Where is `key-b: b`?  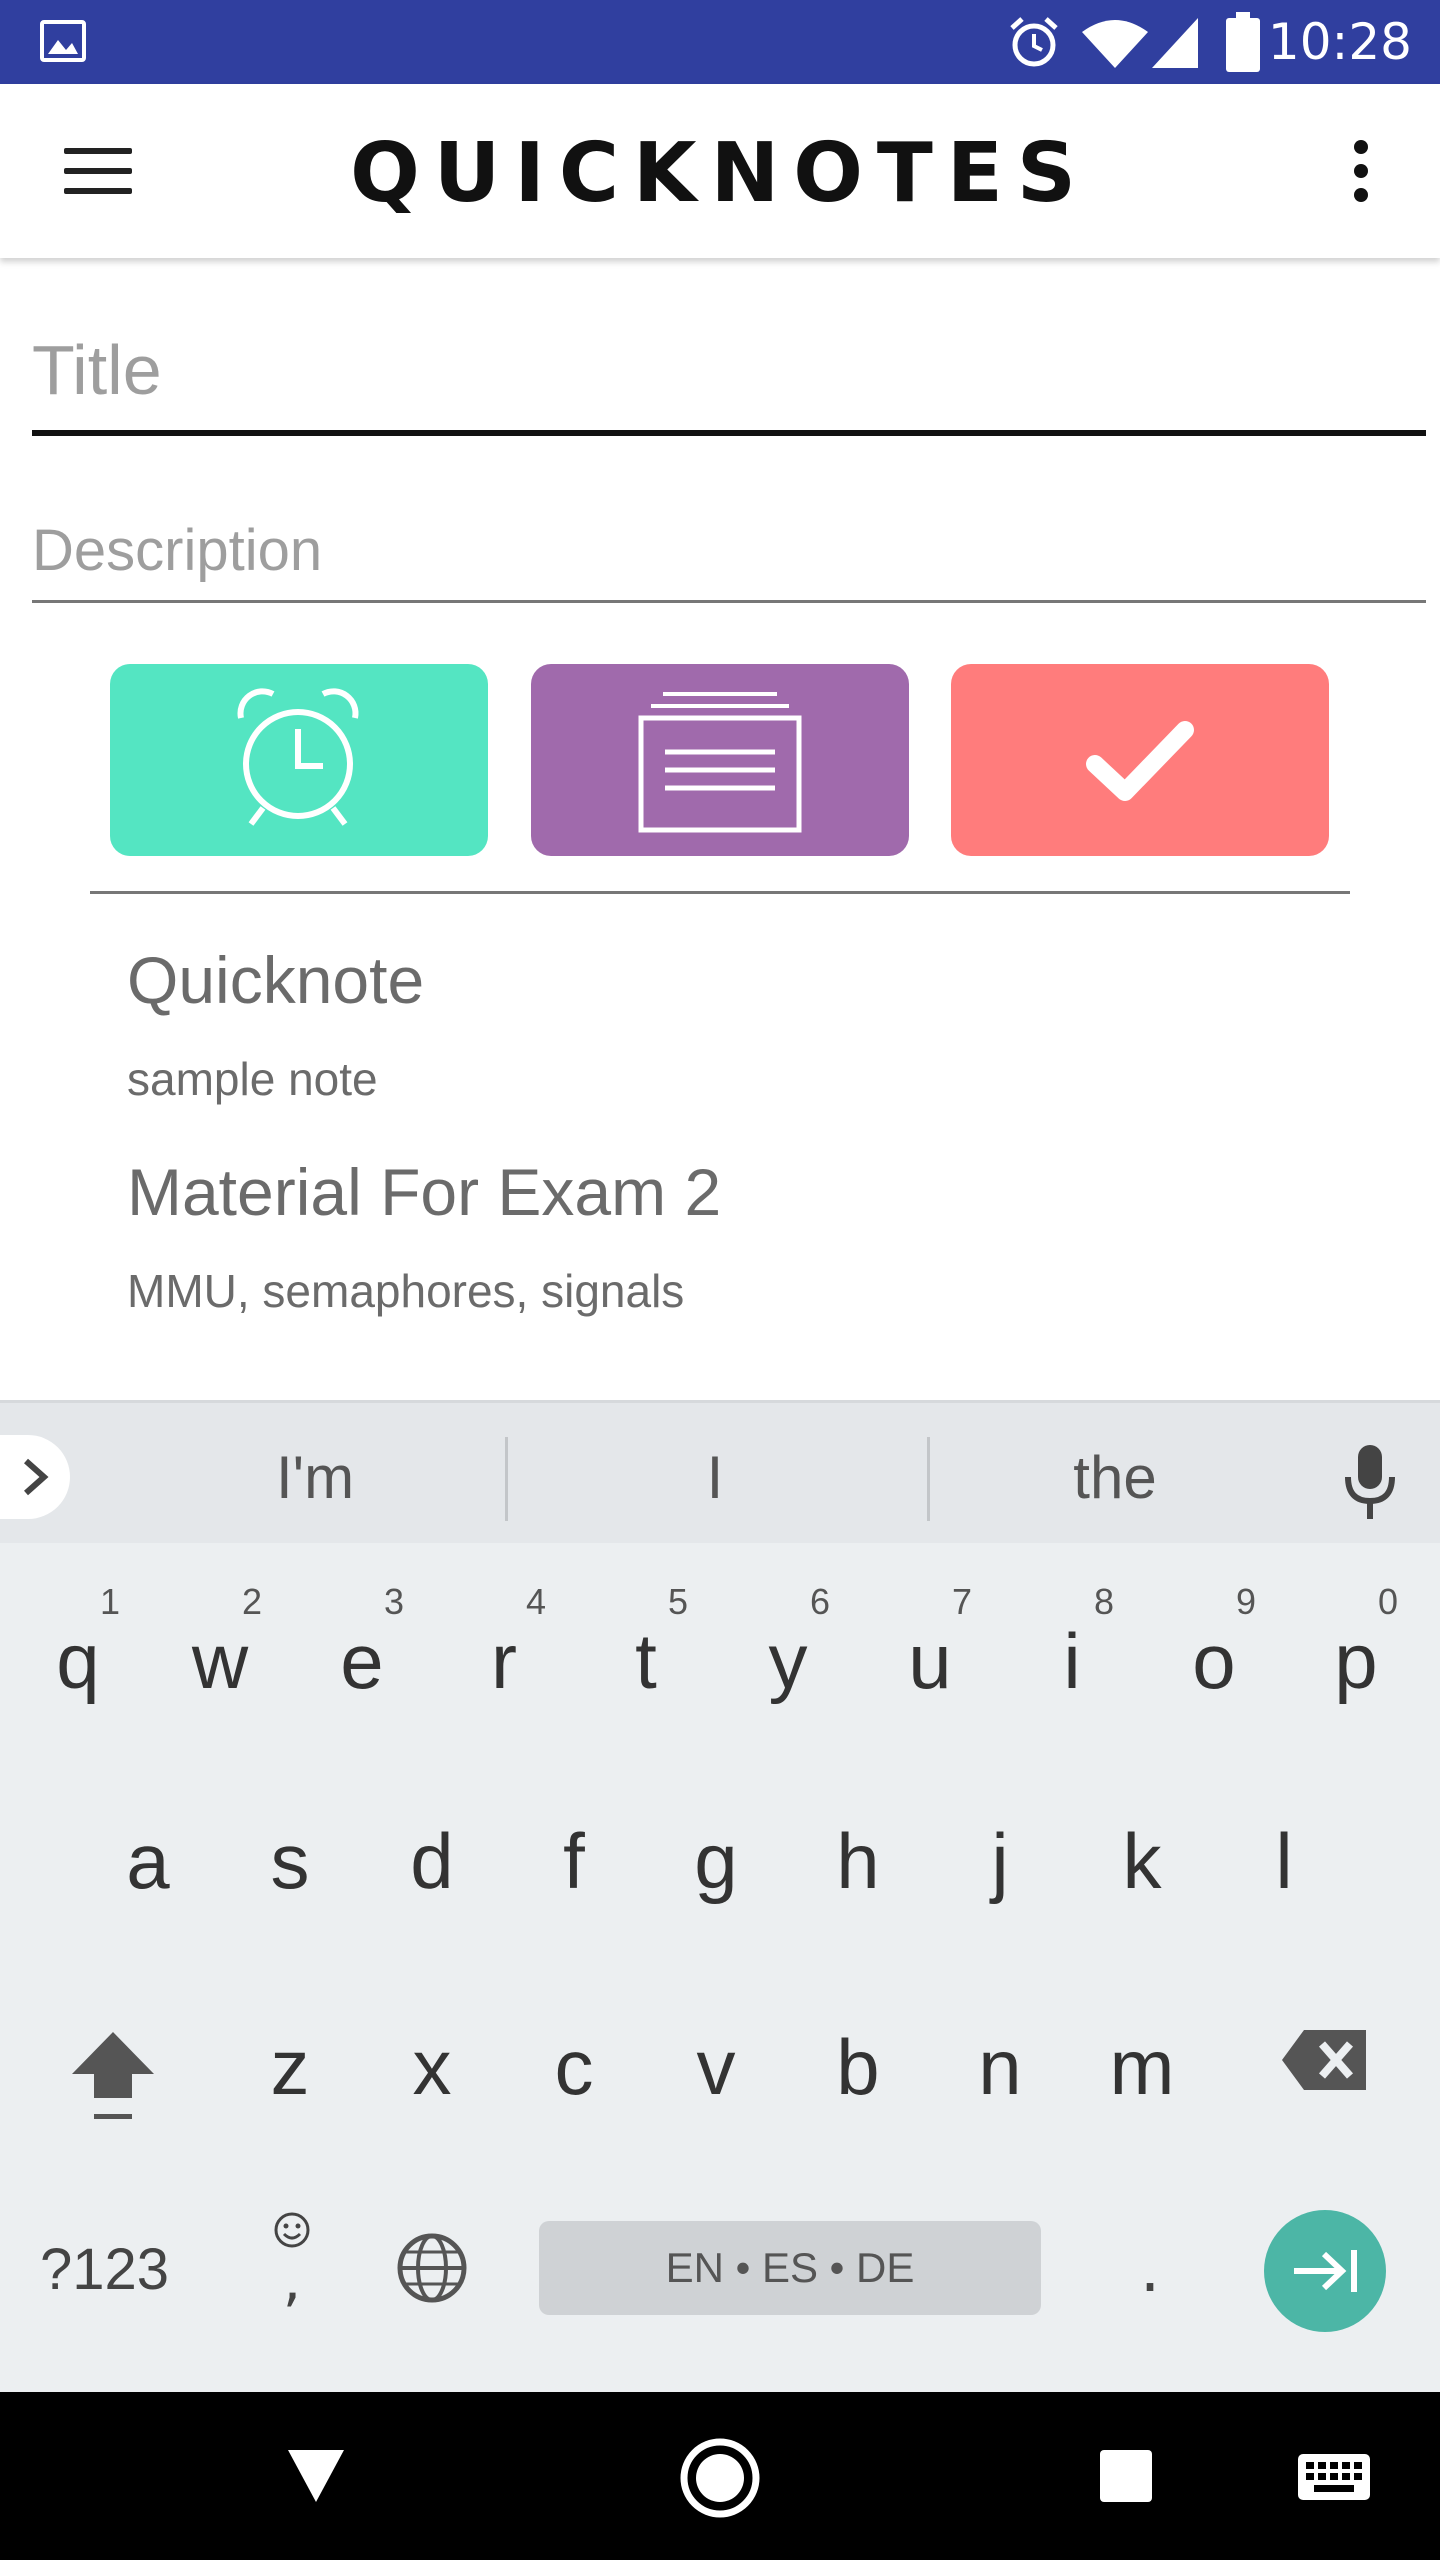 key-b: b is located at coordinates (858, 2058).